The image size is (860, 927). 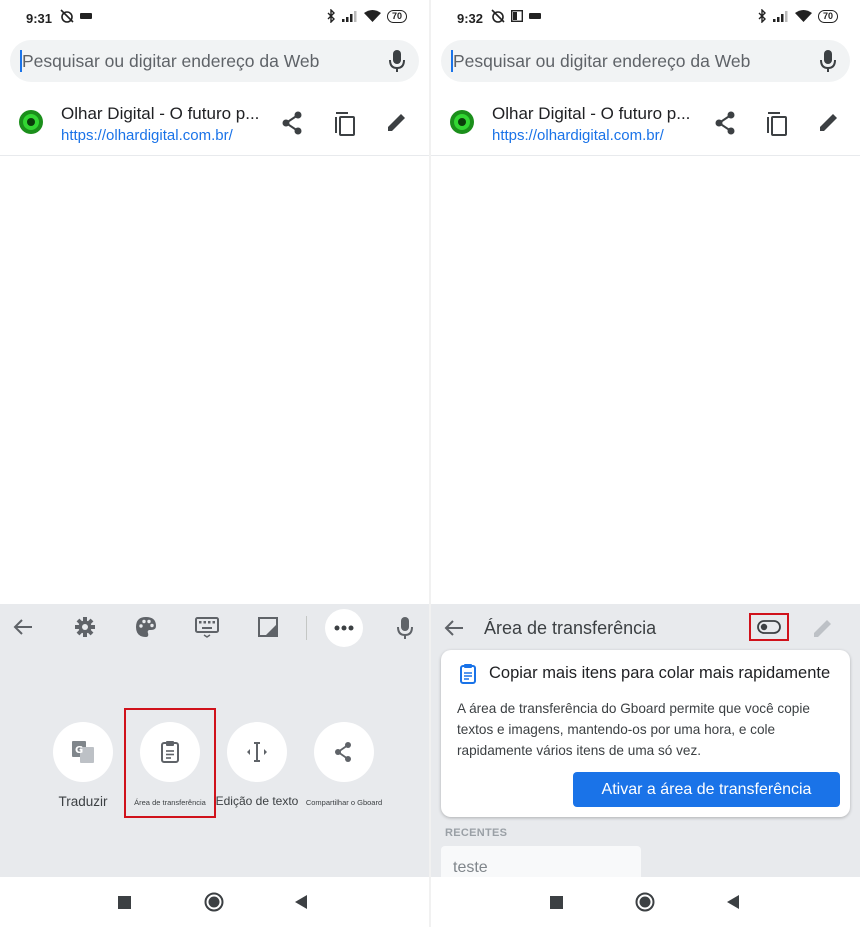 I want to click on more-dots-icon, so click(x=344, y=628).